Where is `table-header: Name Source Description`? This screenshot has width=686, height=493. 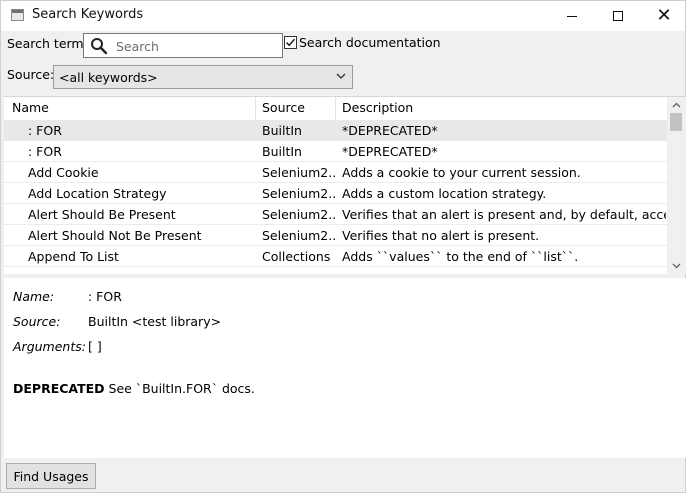
table-header: Name Source Description is located at coordinates (345, 108).